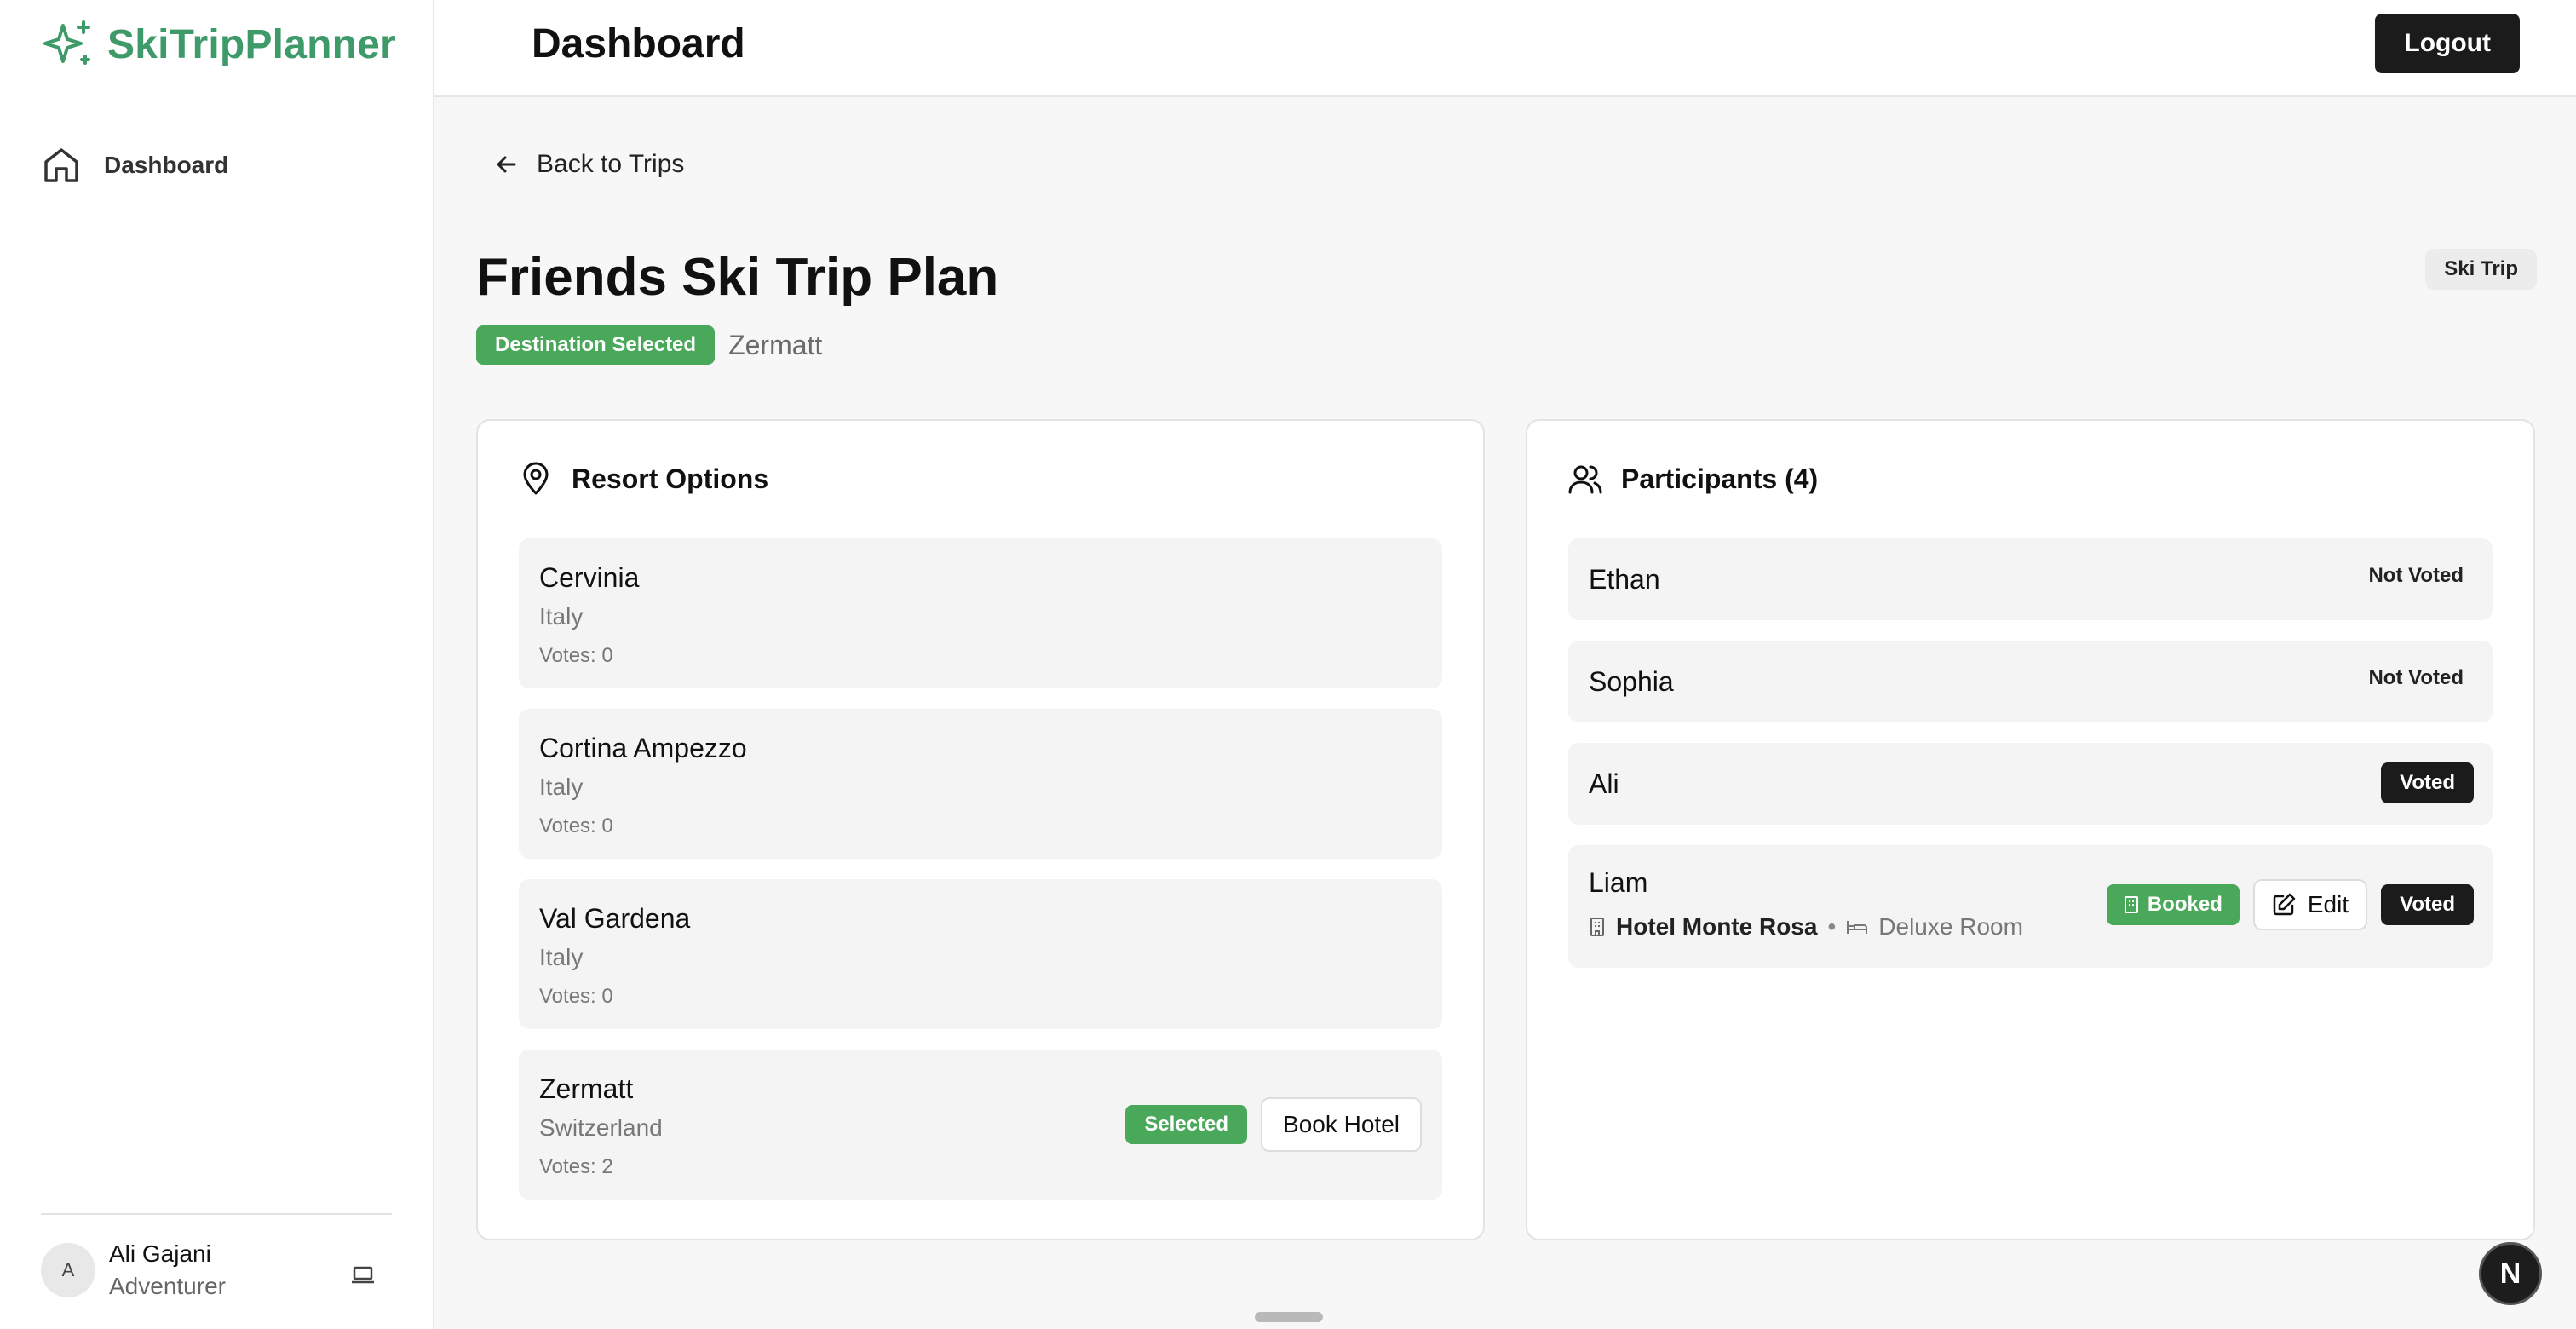 Image resolution: width=2576 pixels, height=1329 pixels. Describe the element at coordinates (638, 44) in the screenshot. I see `page-header-title: Dashboard` at that location.